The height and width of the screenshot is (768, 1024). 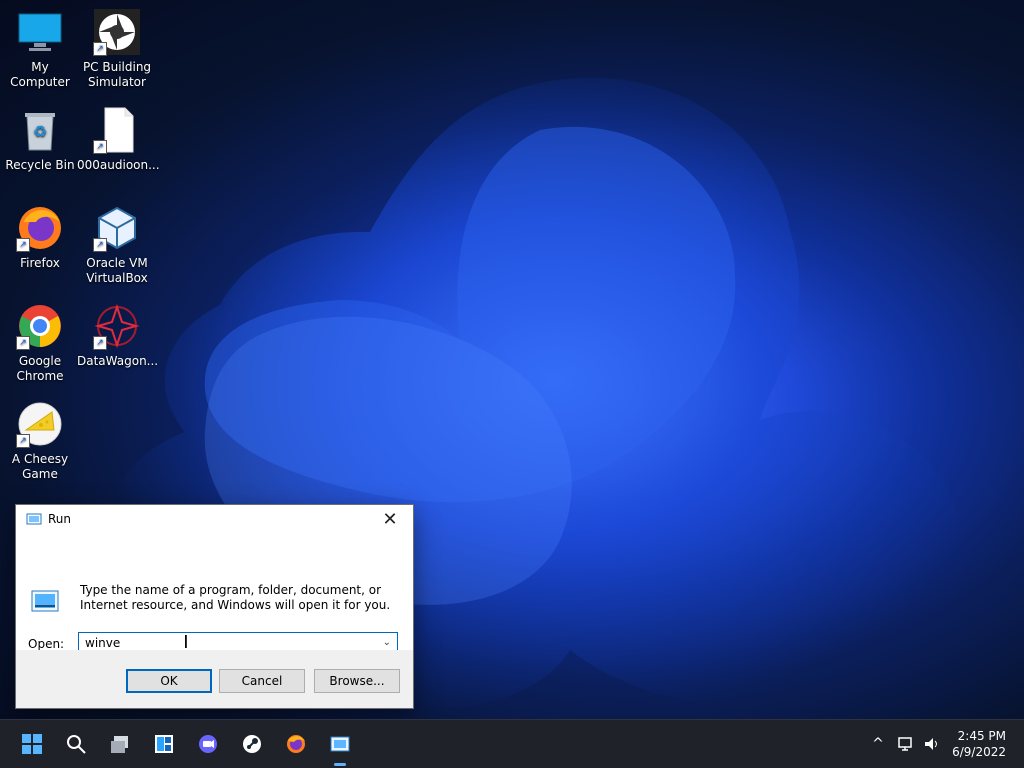 What do you see at coordinates (976, 744) in the screenshot?
I see `clock: 2:45 PM 6/9/2022` at bounding box center [976, 744].